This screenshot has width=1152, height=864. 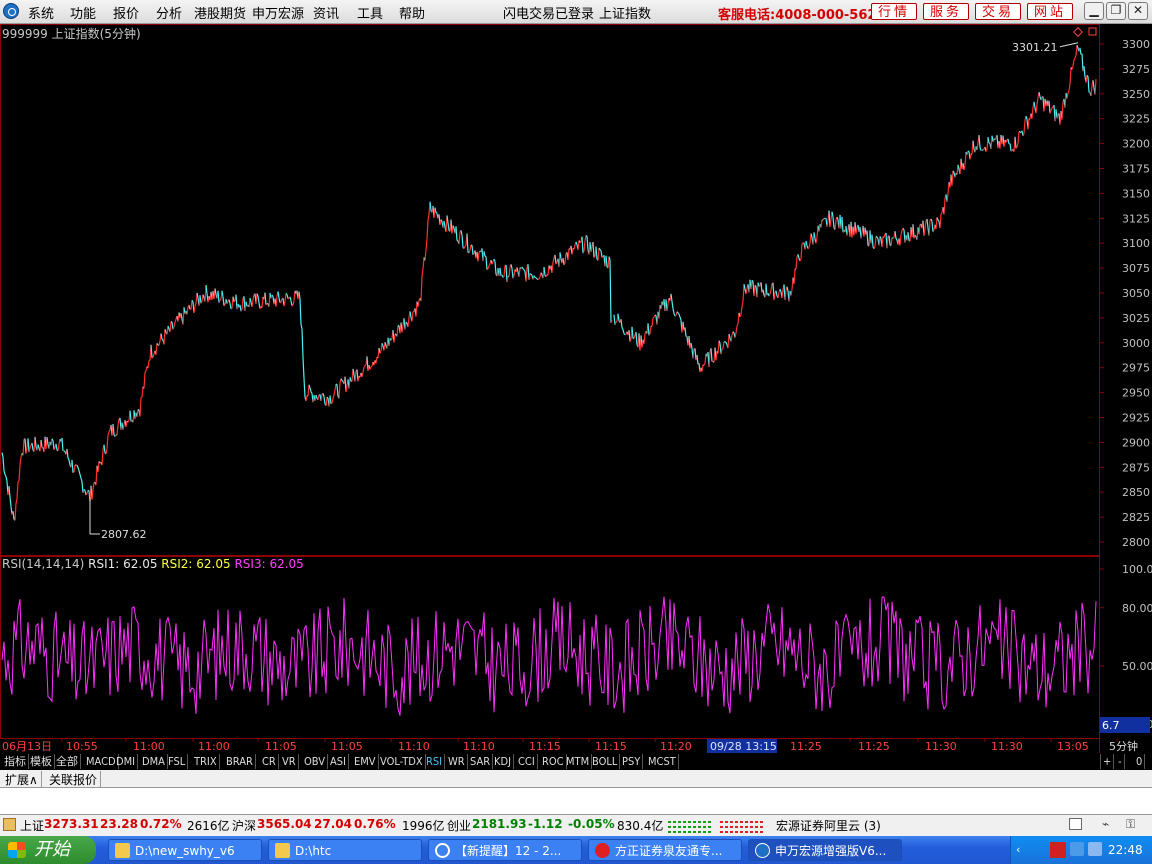 I want to click on network-icon, so click(x=1077, y=849).